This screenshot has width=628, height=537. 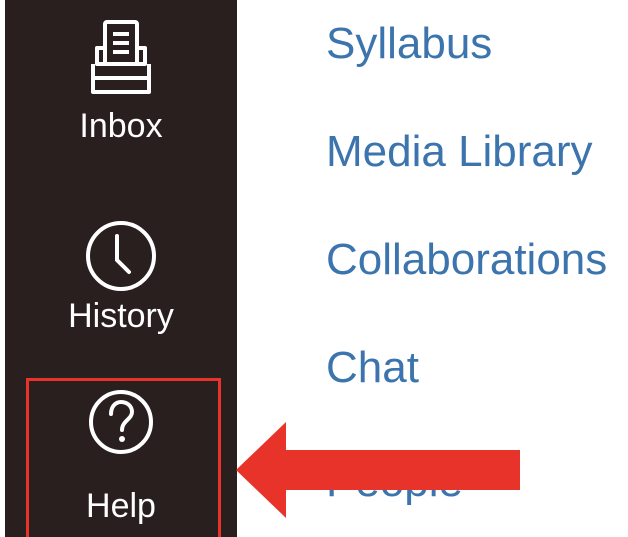 I want to click on nav-item-history: History, so click(x=121, y=277).